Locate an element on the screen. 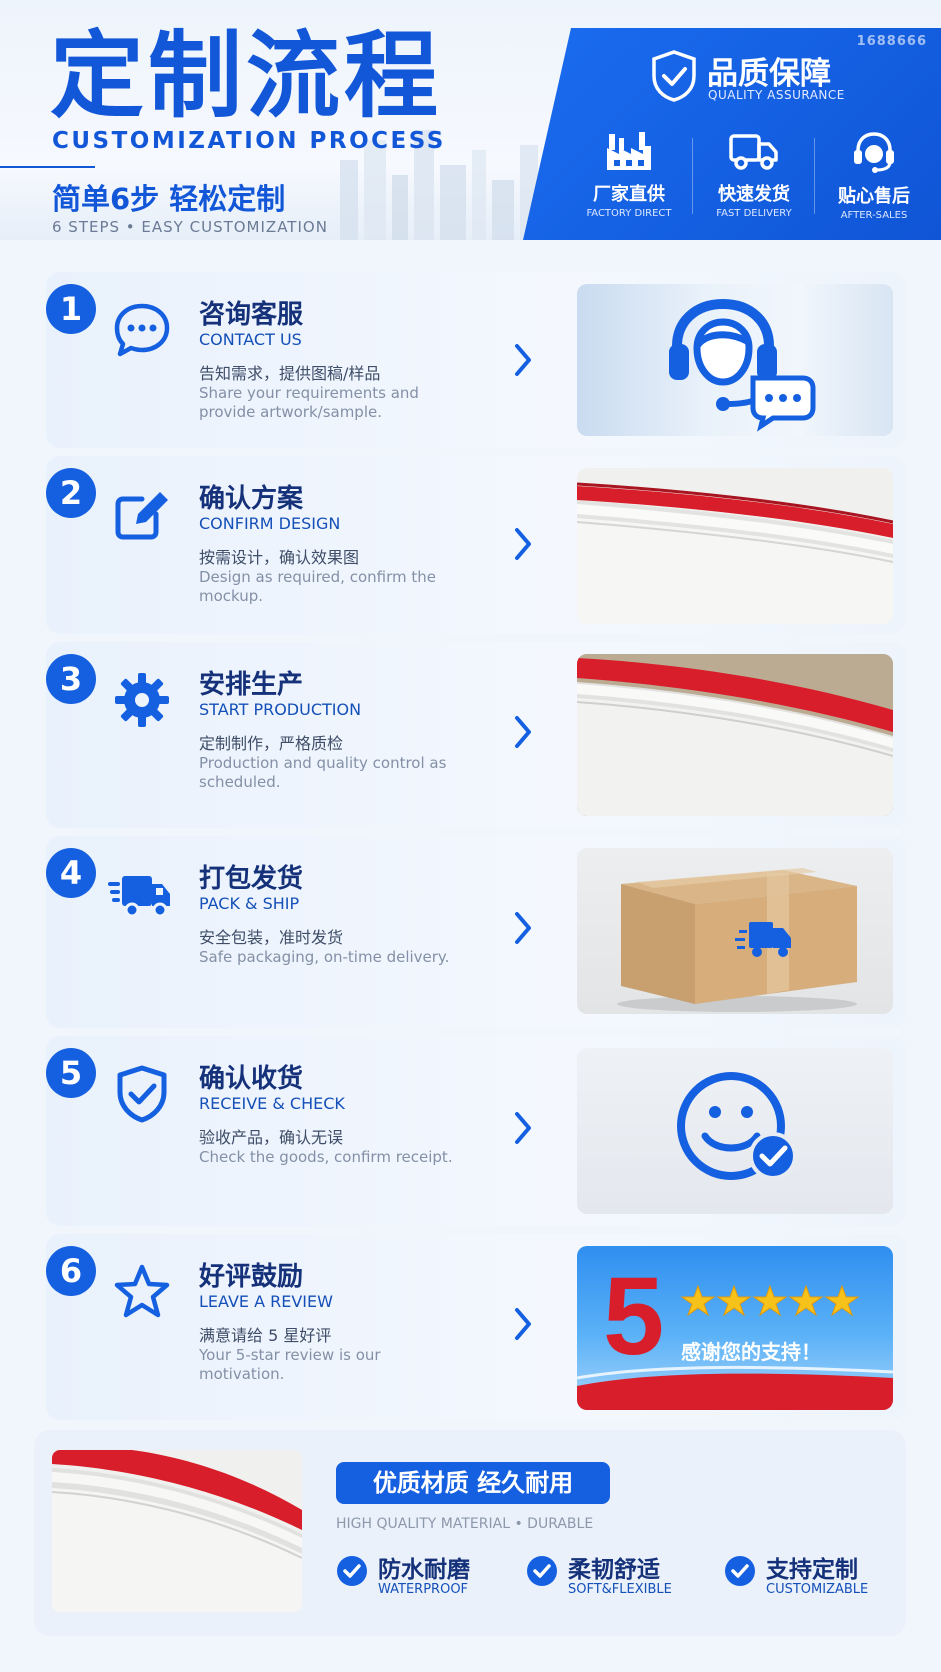 This screenshot has height=1672, width=941. feature-title: 支持定制 is located at coordinates (812, 1570).